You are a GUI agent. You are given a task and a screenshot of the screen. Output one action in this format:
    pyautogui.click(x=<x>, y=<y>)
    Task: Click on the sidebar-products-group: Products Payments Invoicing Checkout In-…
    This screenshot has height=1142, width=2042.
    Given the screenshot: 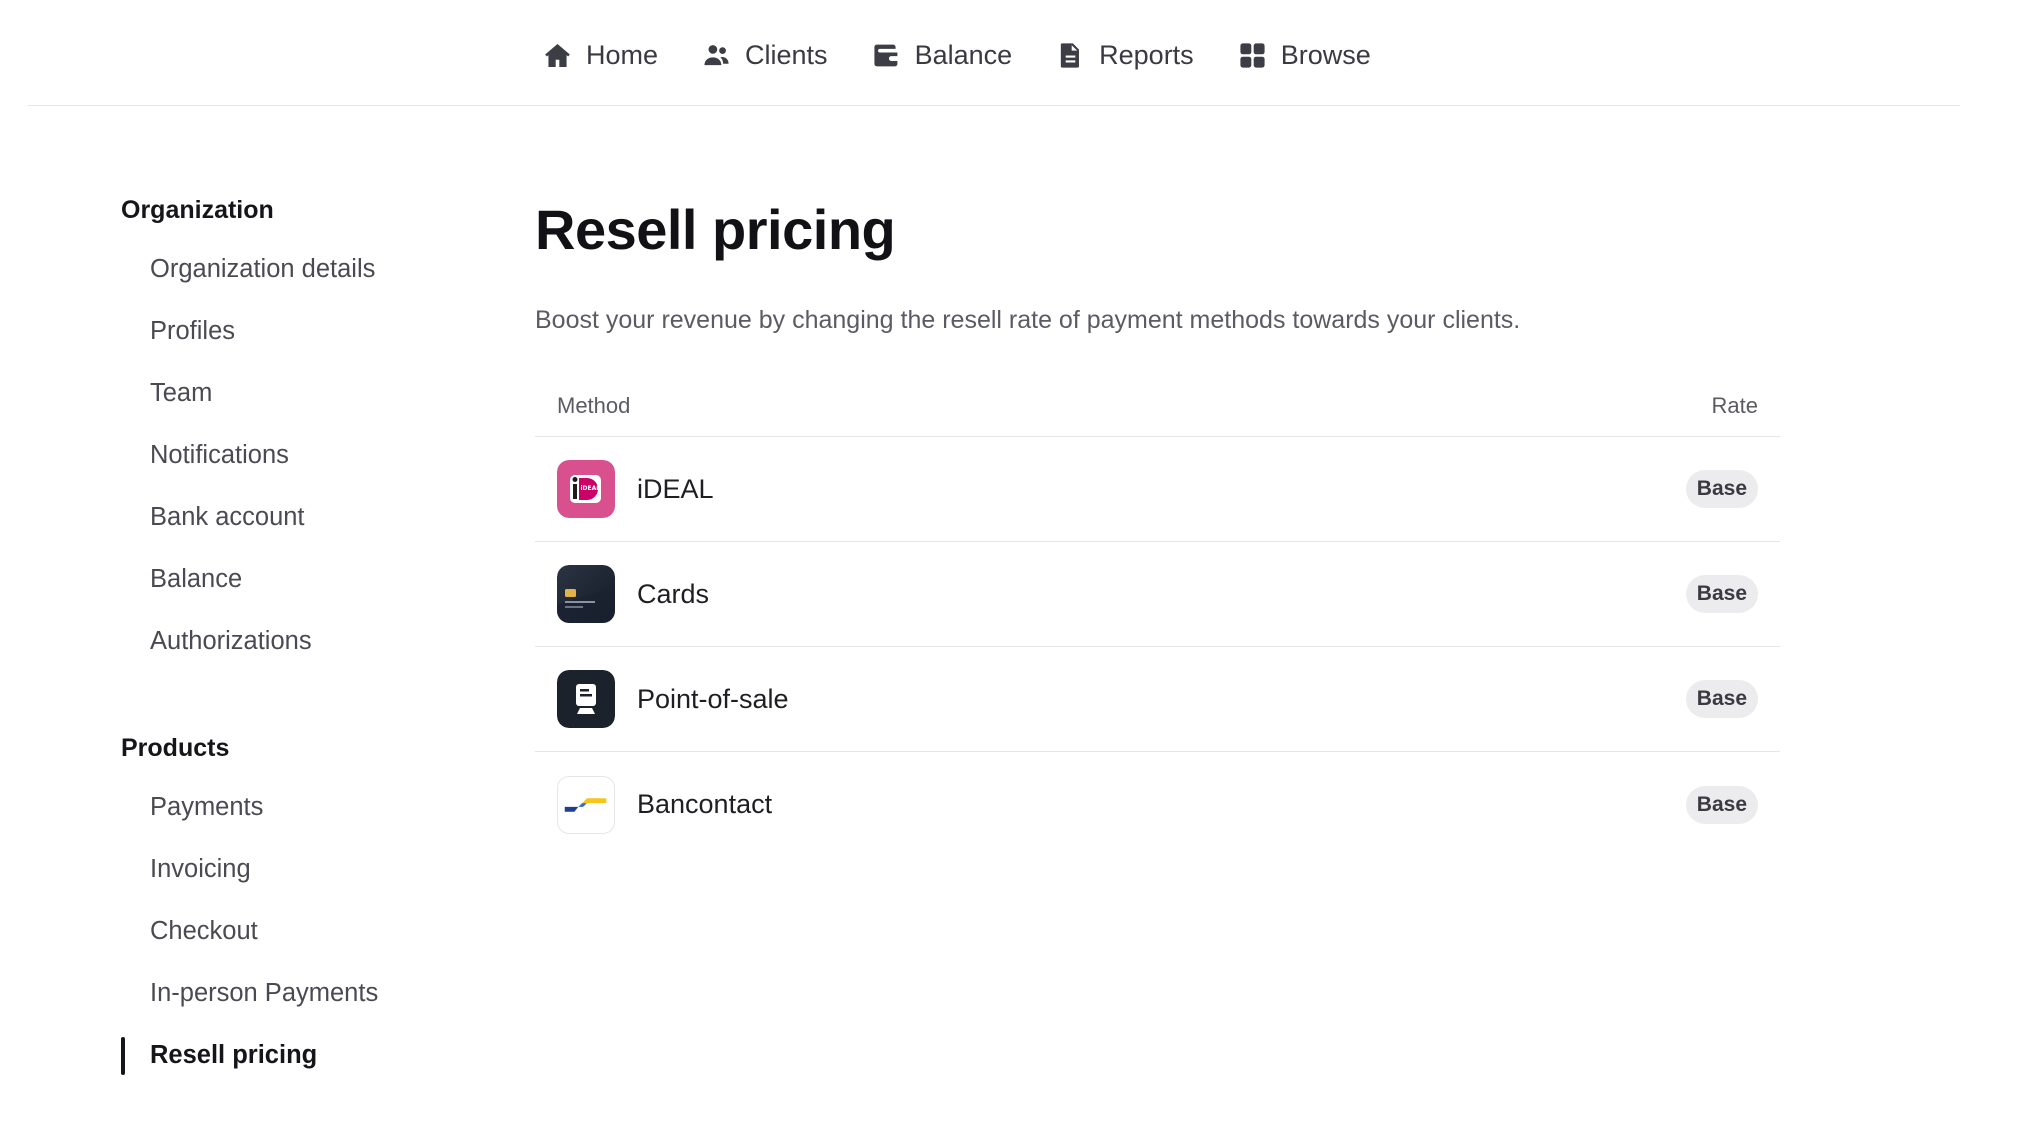 What is the action you would take?
    pyautogui.click(x=291, y=911)
    